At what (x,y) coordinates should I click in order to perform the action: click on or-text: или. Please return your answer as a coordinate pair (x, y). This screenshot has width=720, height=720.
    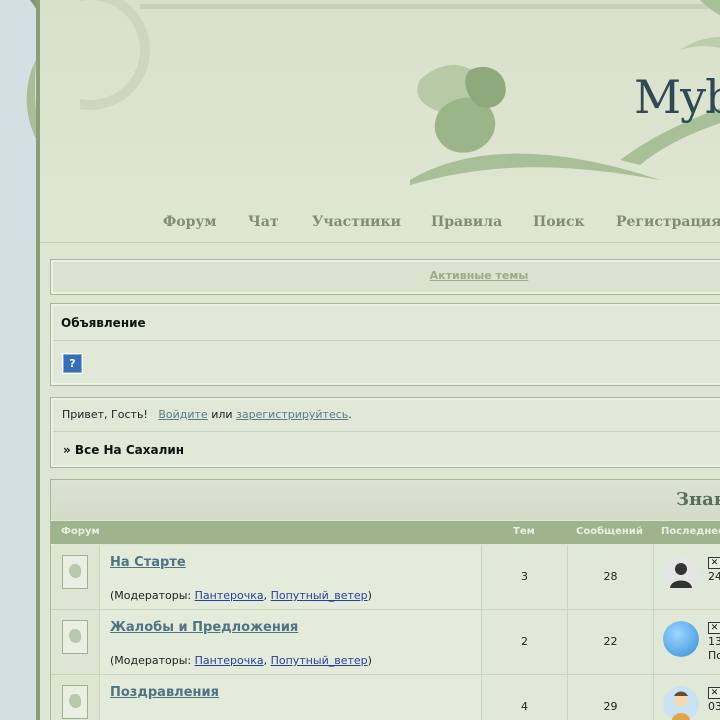
    Looking at the image, I should click on (222, 414).